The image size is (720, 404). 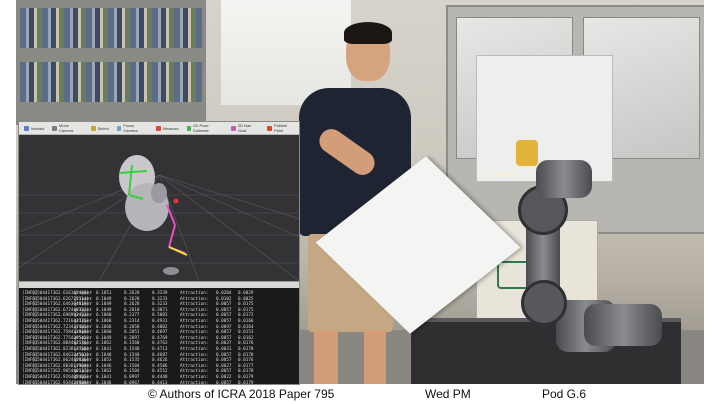 What do you see at coordinates (623, 325) in the screenshot?
I see `robot-forearm` at bounding box center [623, 325].